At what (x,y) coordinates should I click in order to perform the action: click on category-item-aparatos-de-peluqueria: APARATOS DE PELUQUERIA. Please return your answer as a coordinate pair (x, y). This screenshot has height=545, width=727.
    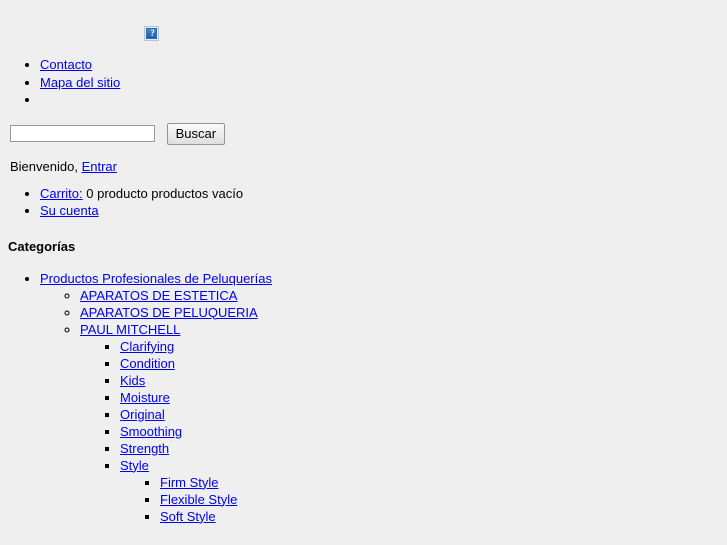
    Looking at the image, I should click on (403, 312).